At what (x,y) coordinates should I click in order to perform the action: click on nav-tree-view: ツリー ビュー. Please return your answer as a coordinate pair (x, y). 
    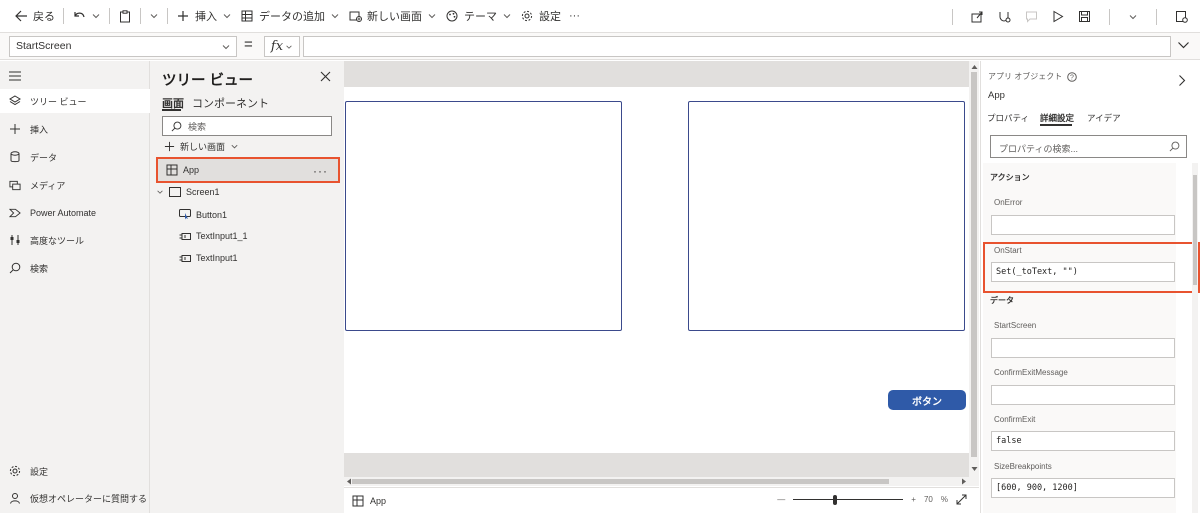
    Looking at the image, I should click on (75, 101).